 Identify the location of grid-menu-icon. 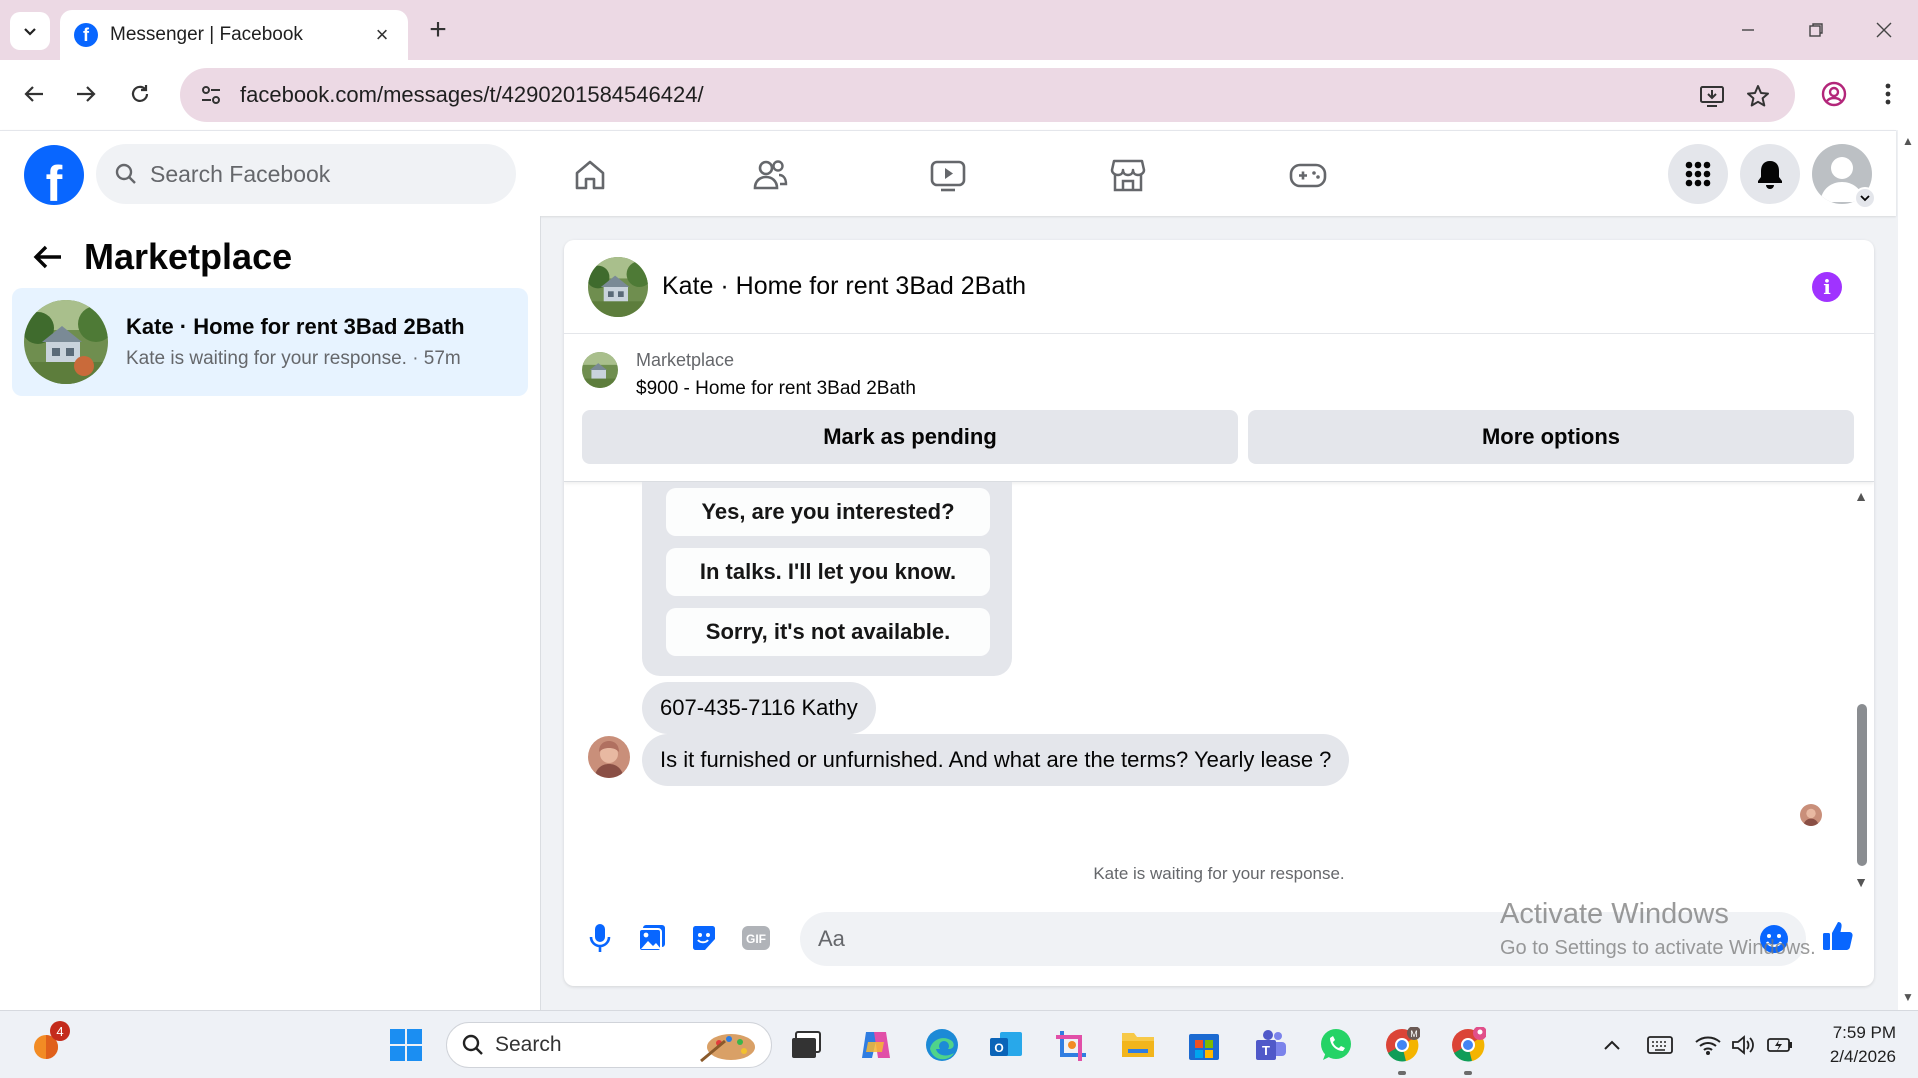
(1698, 174).